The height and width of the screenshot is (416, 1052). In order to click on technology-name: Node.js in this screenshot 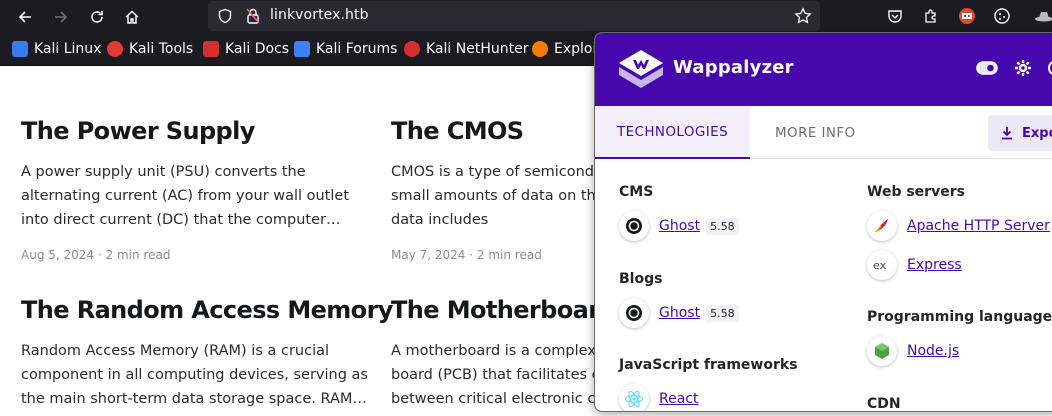, I will do `click(933, 351)`.